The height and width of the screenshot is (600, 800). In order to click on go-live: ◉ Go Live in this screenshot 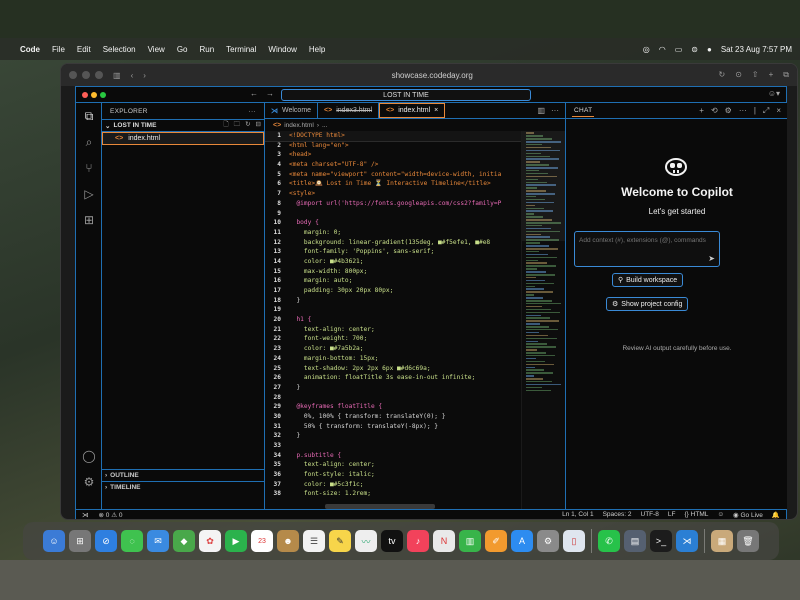, I will do `click(748, 515)`.